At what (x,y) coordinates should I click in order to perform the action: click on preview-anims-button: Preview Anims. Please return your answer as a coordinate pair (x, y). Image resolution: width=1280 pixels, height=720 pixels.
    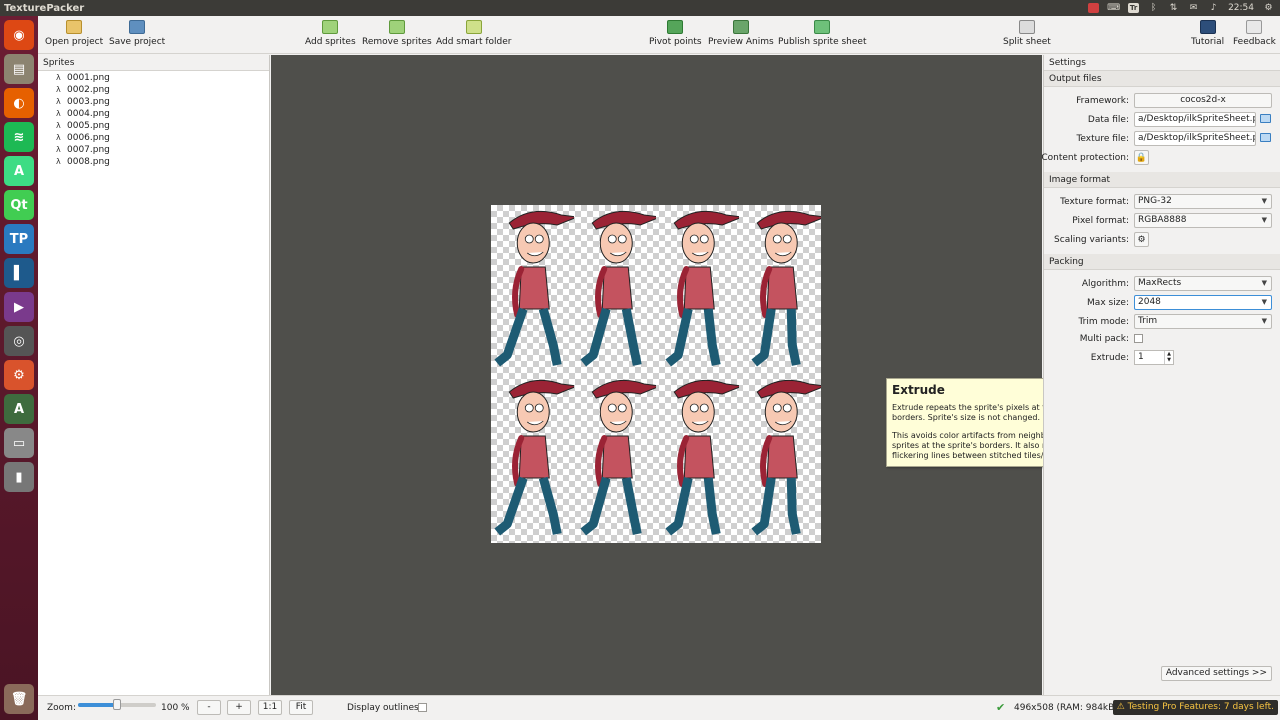
    Looking at the image, I should click on (741, 33).